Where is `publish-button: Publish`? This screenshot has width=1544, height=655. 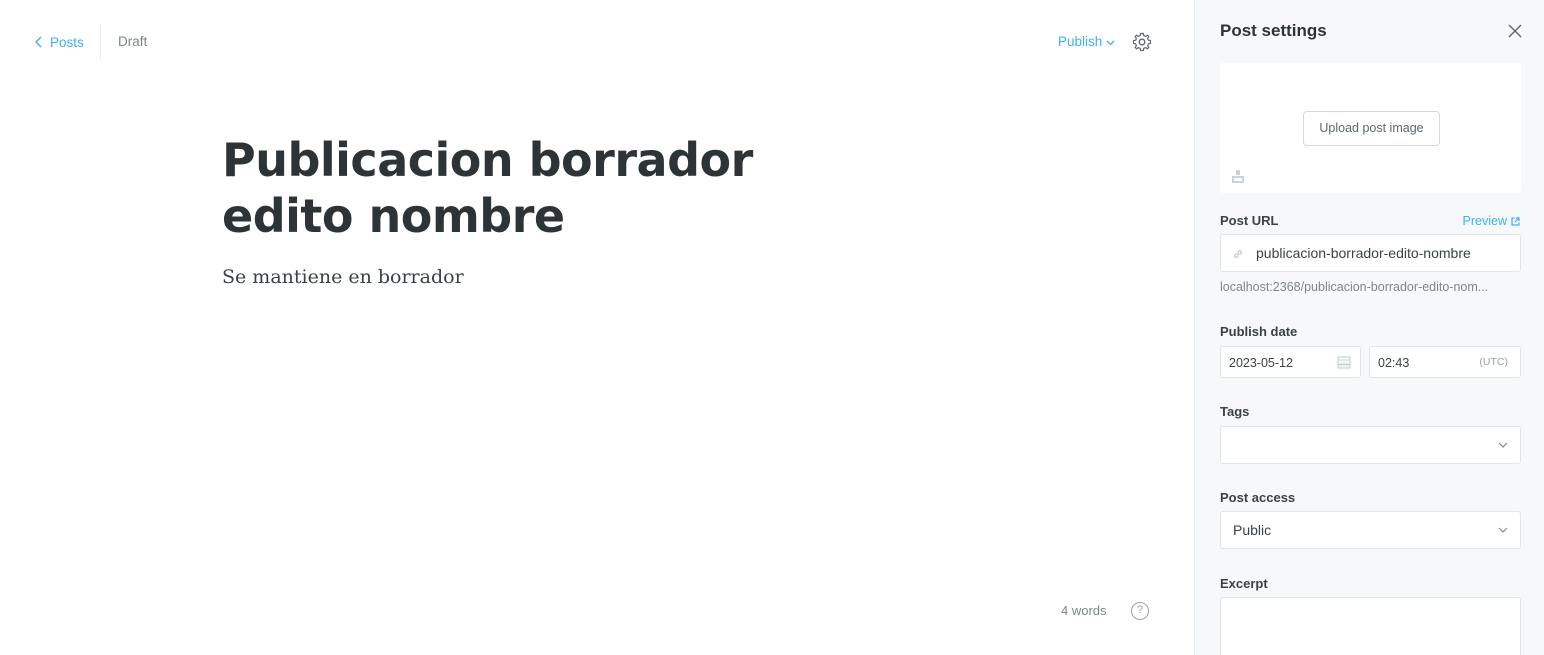 publish-button: Publish is located at coordinates (1086, 41).